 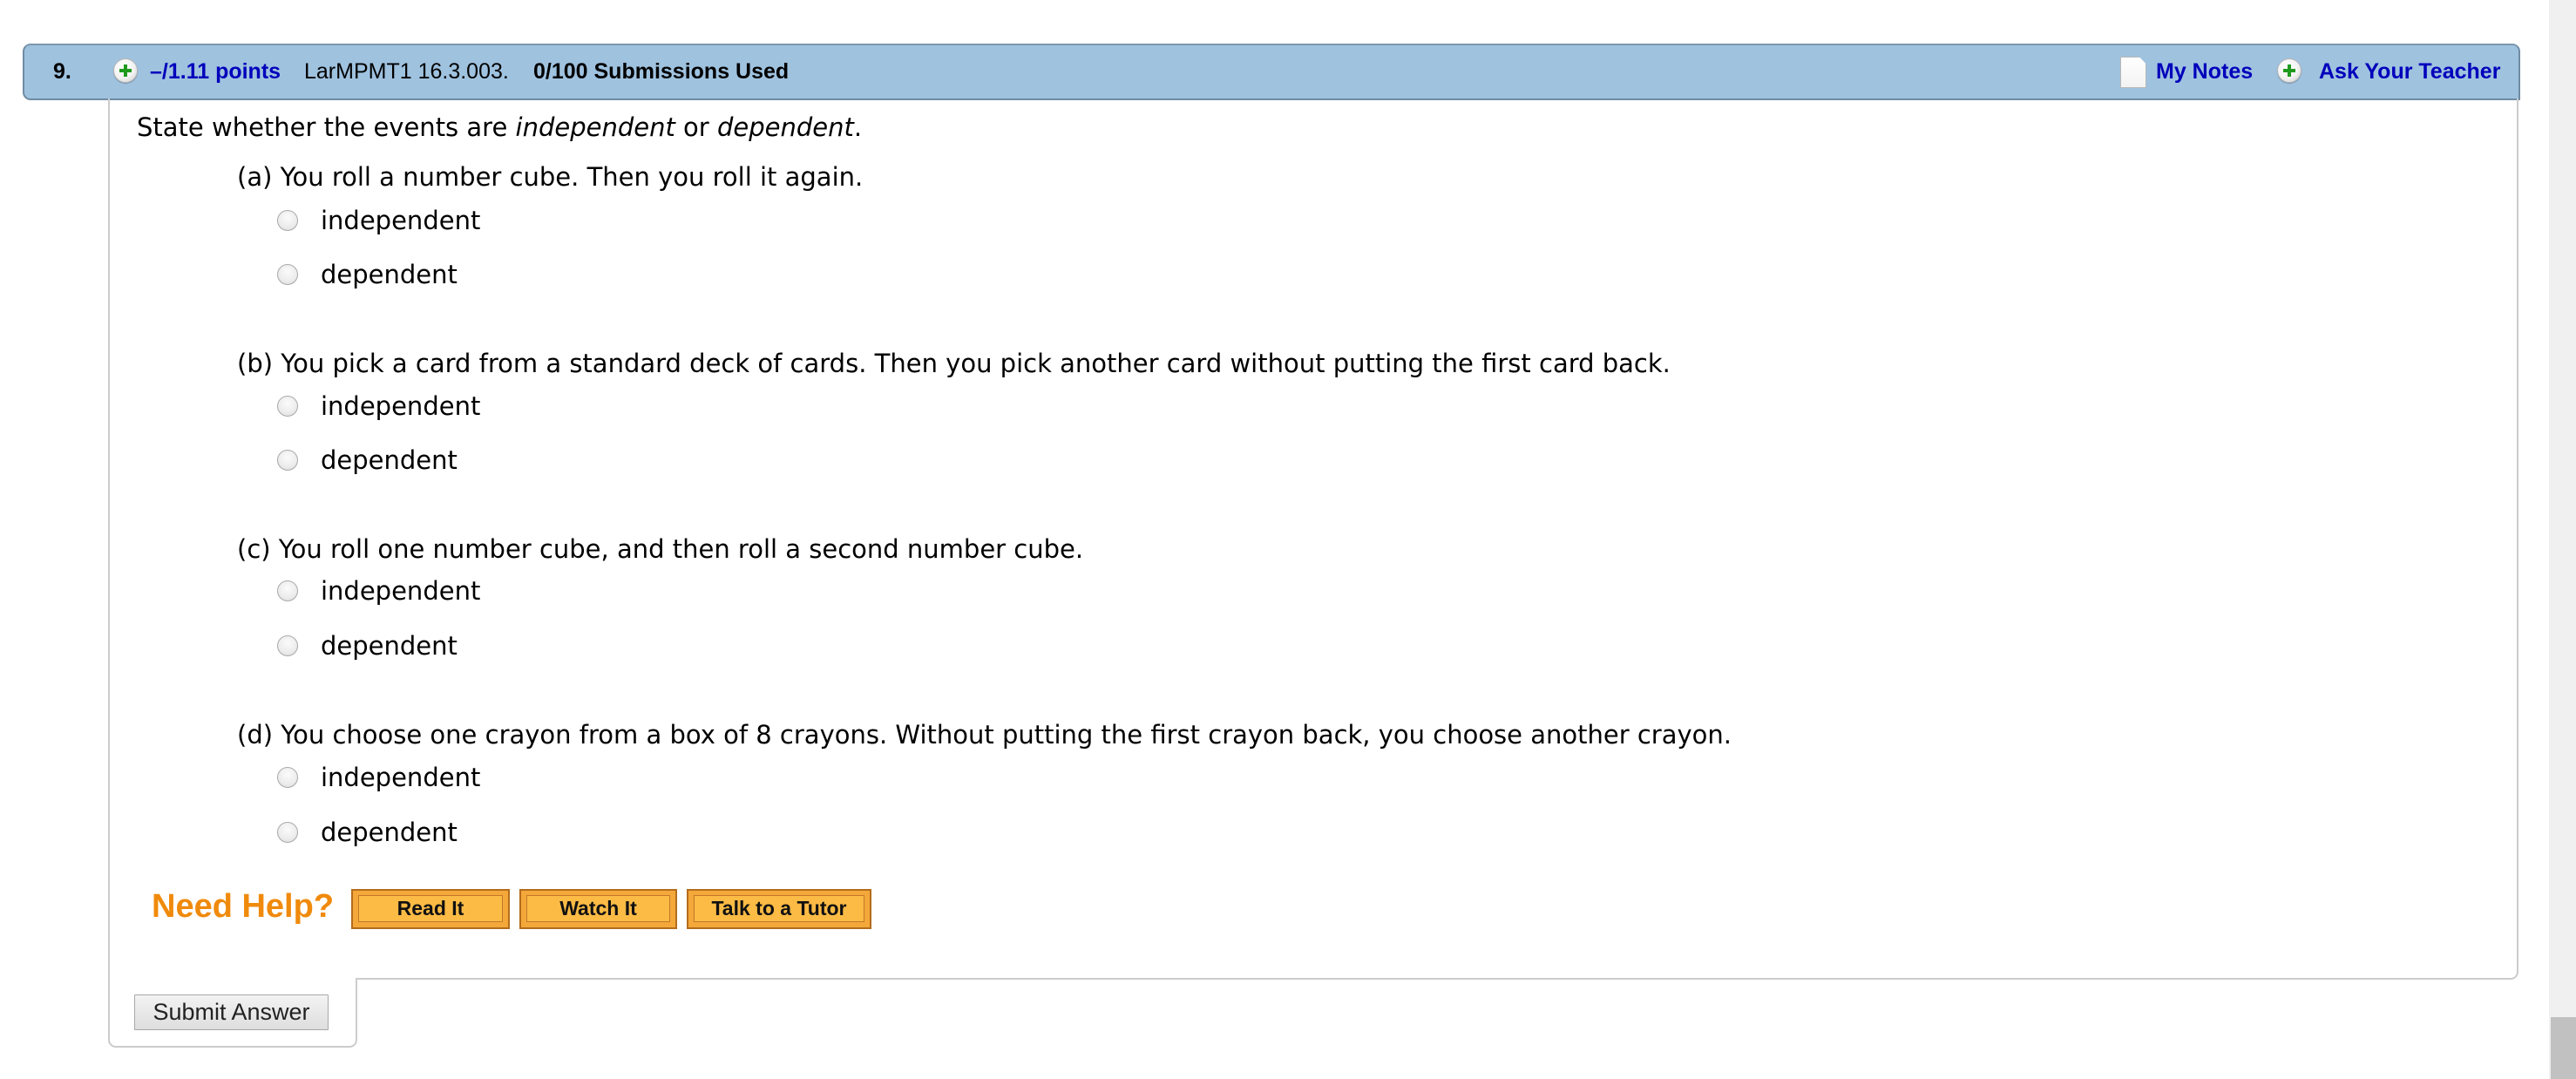 I want to click on talk-to-tutor-label: Talk to a Tutor, so click(x=779, y=909).